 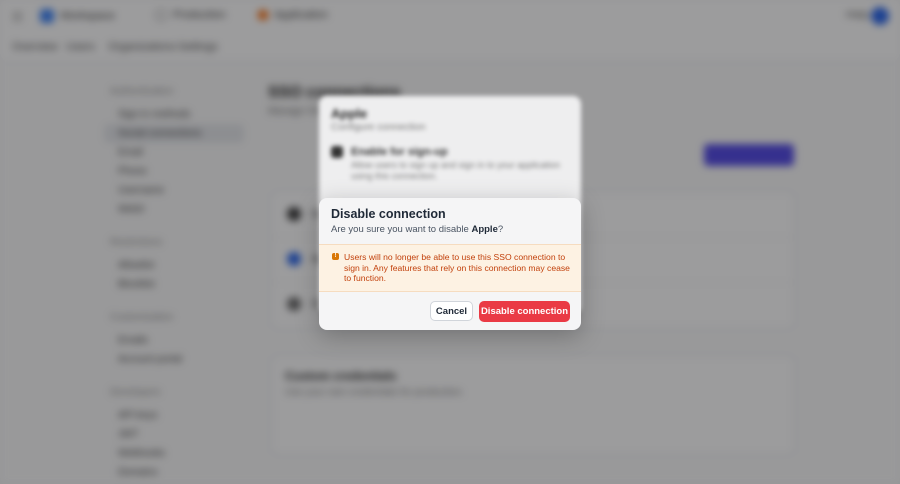 I want to click on dialog-title: Apple, so click(x=349, y=113).